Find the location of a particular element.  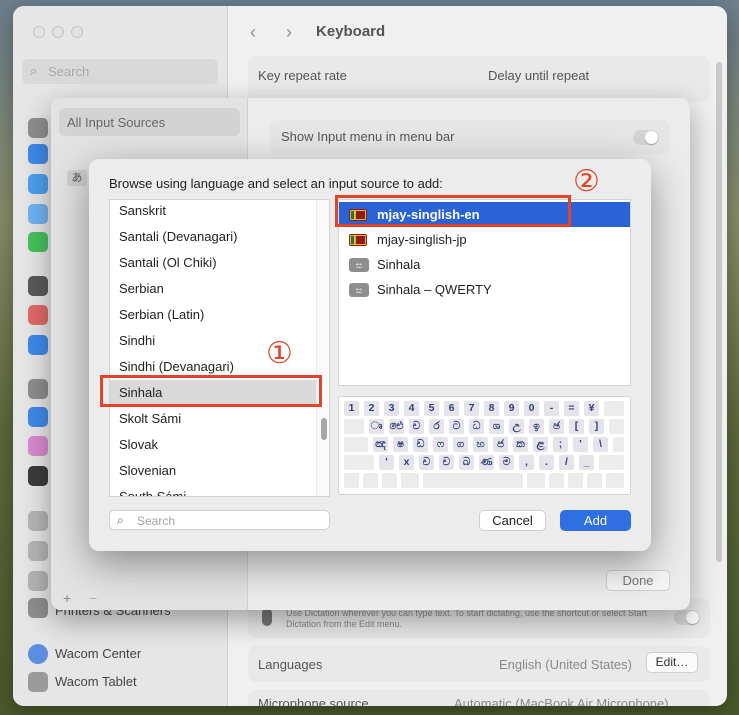

done-button: Done is located at coordinates (638, 580).